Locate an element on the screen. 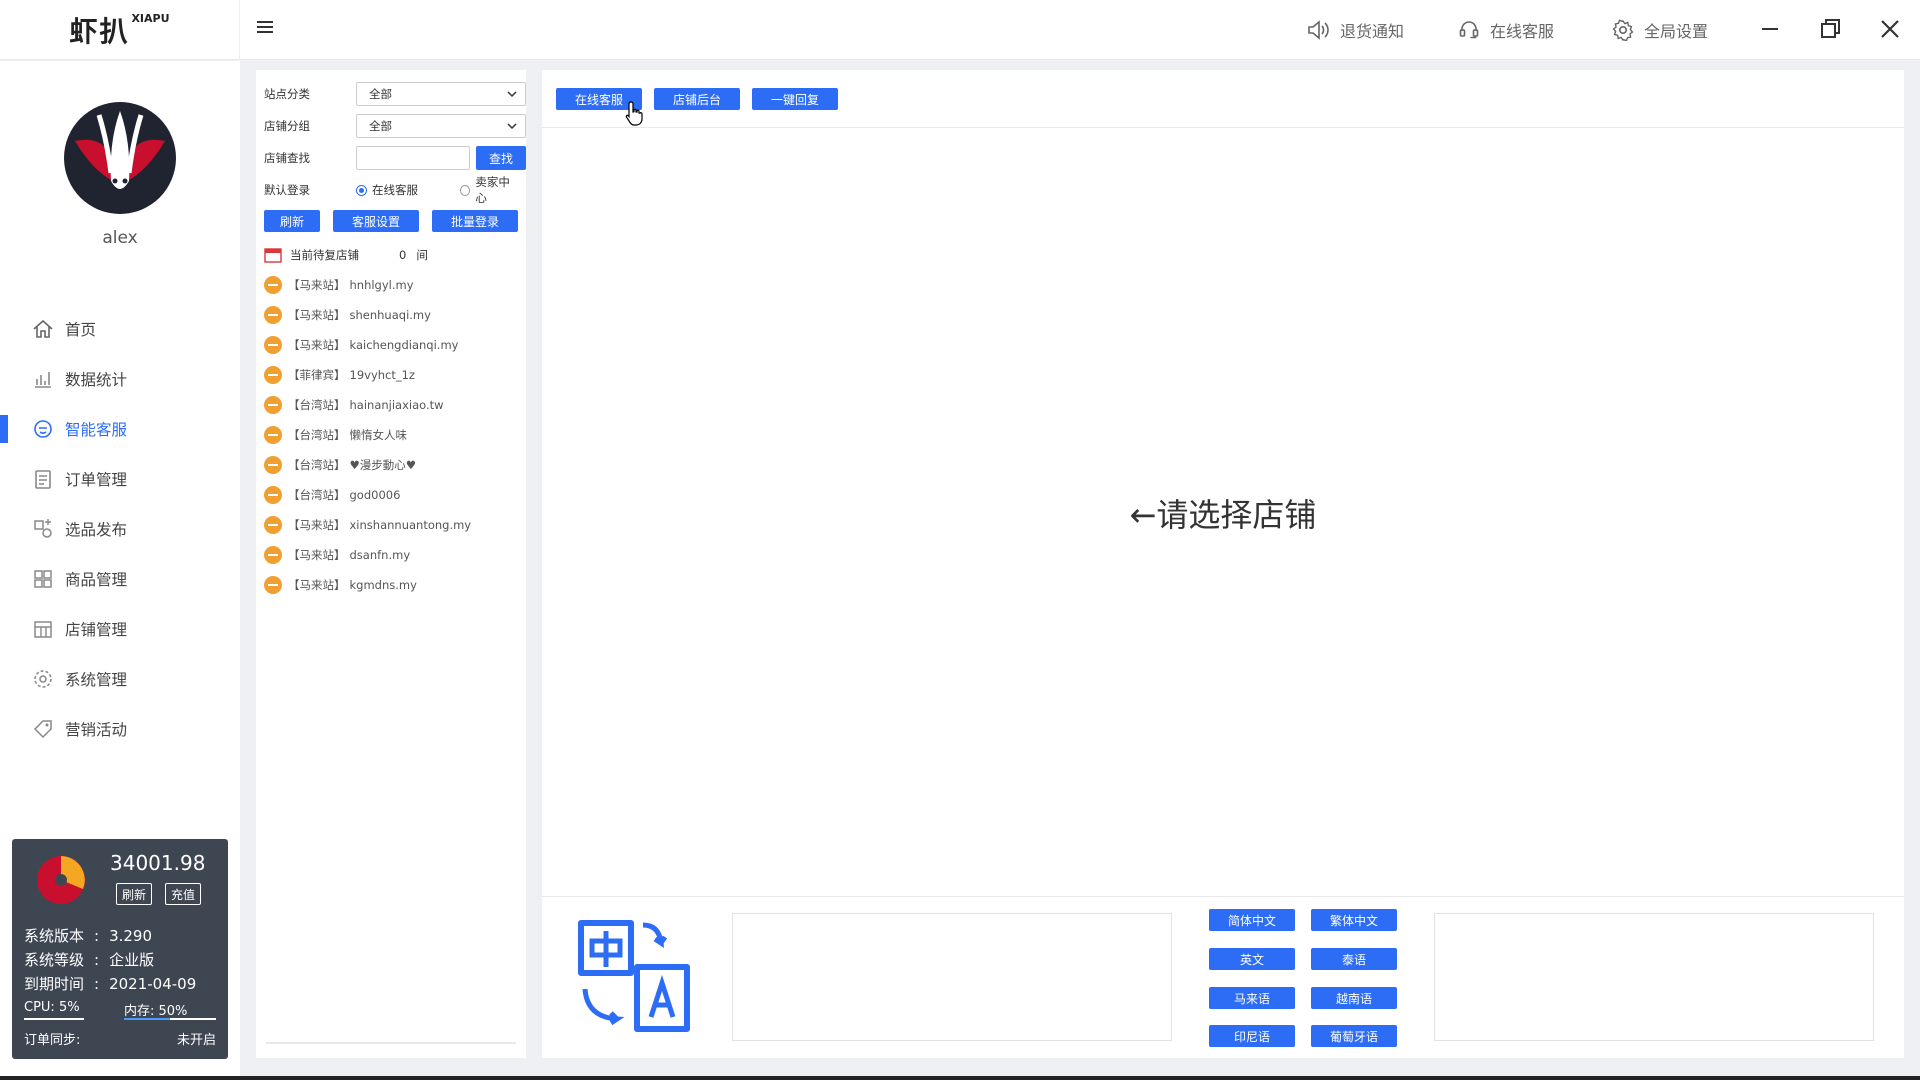  shop-name: kgmdns.my is located at coordinates (383, 585).